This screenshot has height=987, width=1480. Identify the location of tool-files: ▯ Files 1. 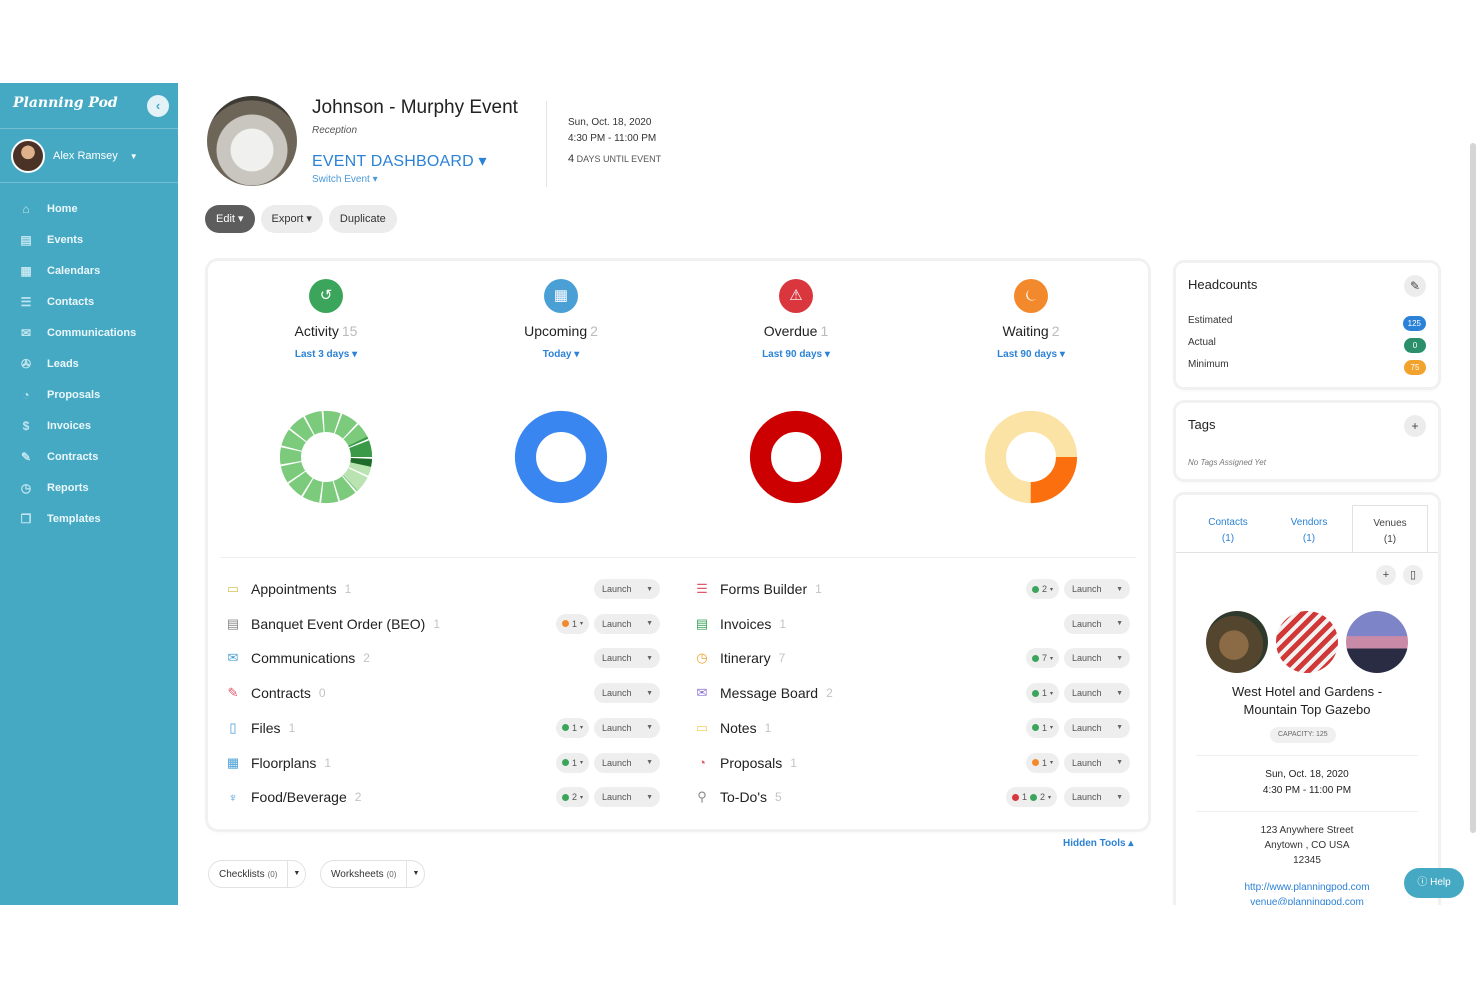
(260, 728).